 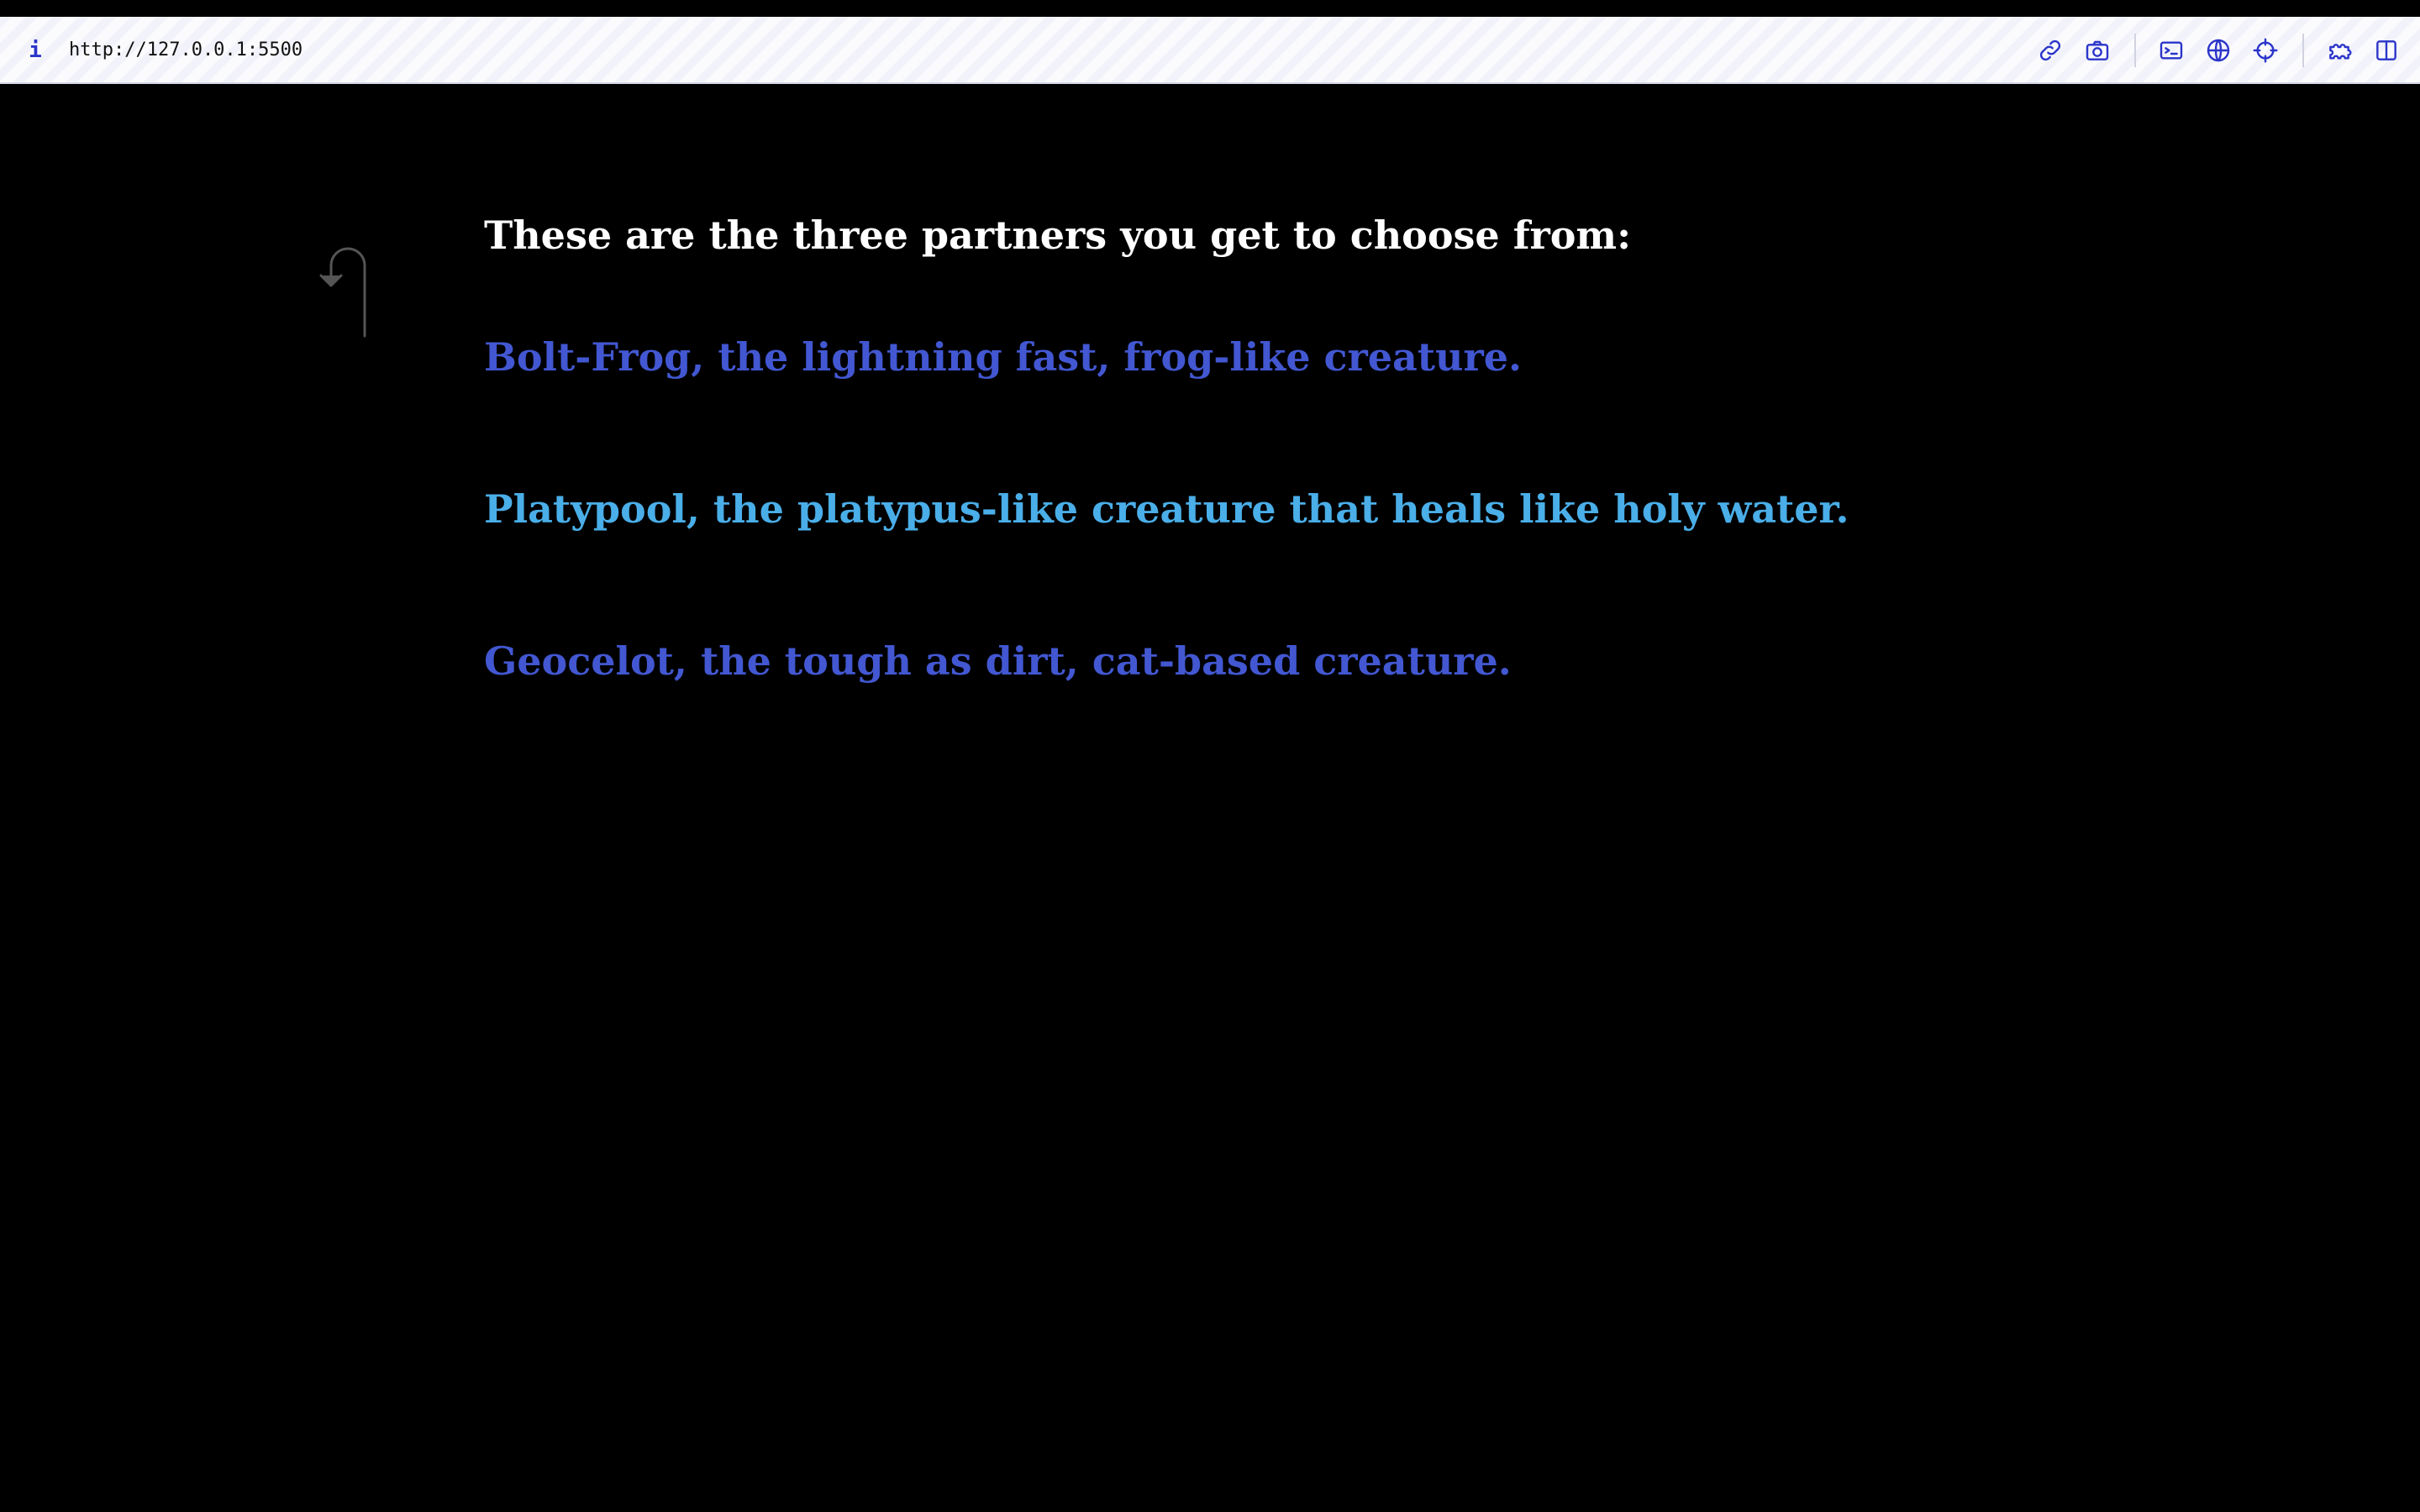 What do you see at coordinates (2387, 50) in the screenshot?
I see `split-view-icon` at bounding box center [2387, 50].